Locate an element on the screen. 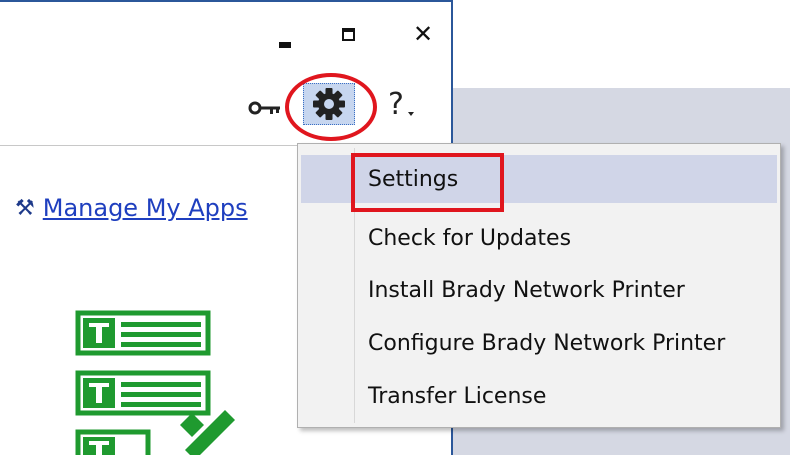 This screenshot has width=790, height=455. background-region is located at coordinates (621, 44).